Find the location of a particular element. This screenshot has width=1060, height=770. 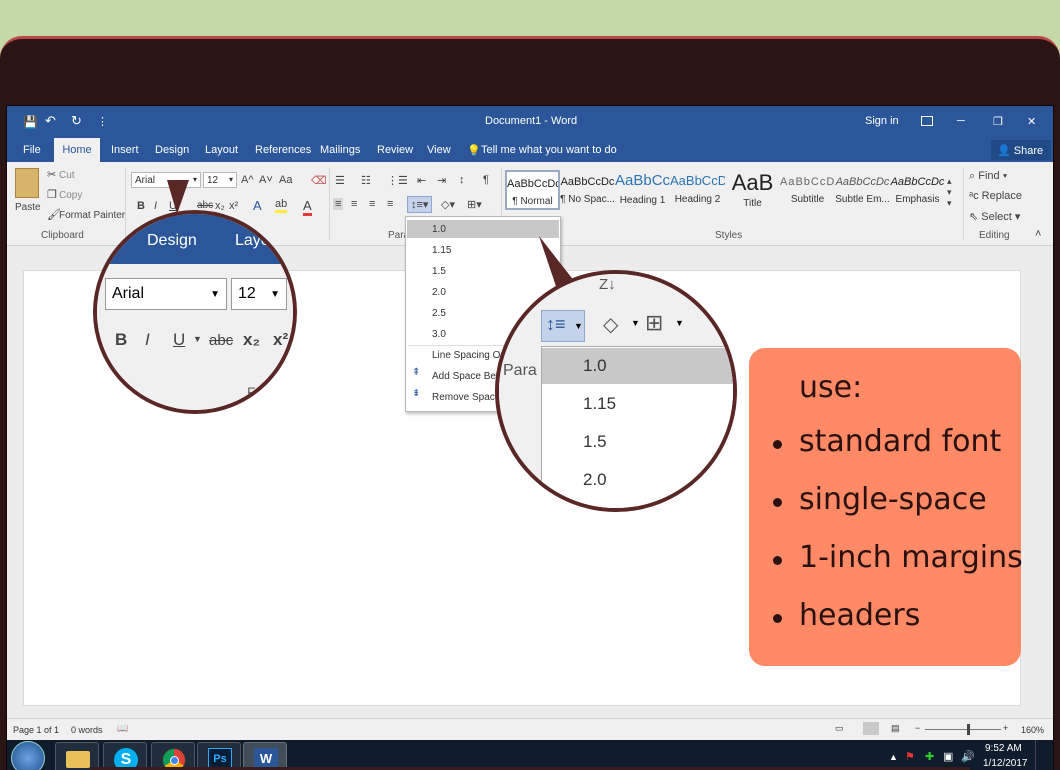

note-heading: use: is located at coordinates (831, 387).